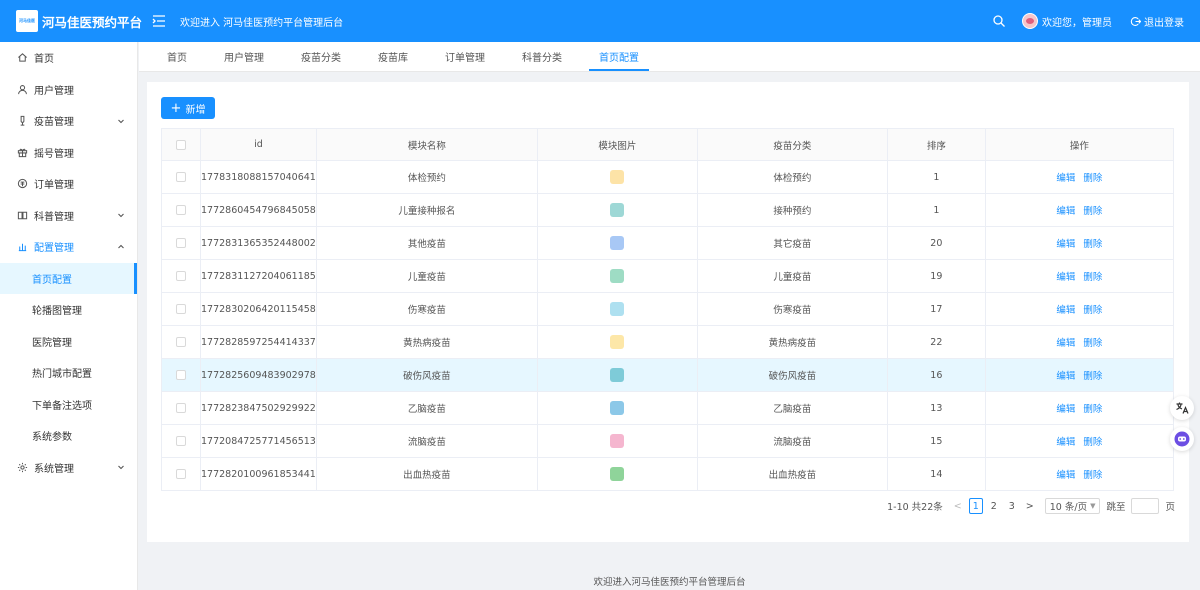 This screenshot has height=590, width=1200. I want to click on cell-sort: 17, so click(936, 309).